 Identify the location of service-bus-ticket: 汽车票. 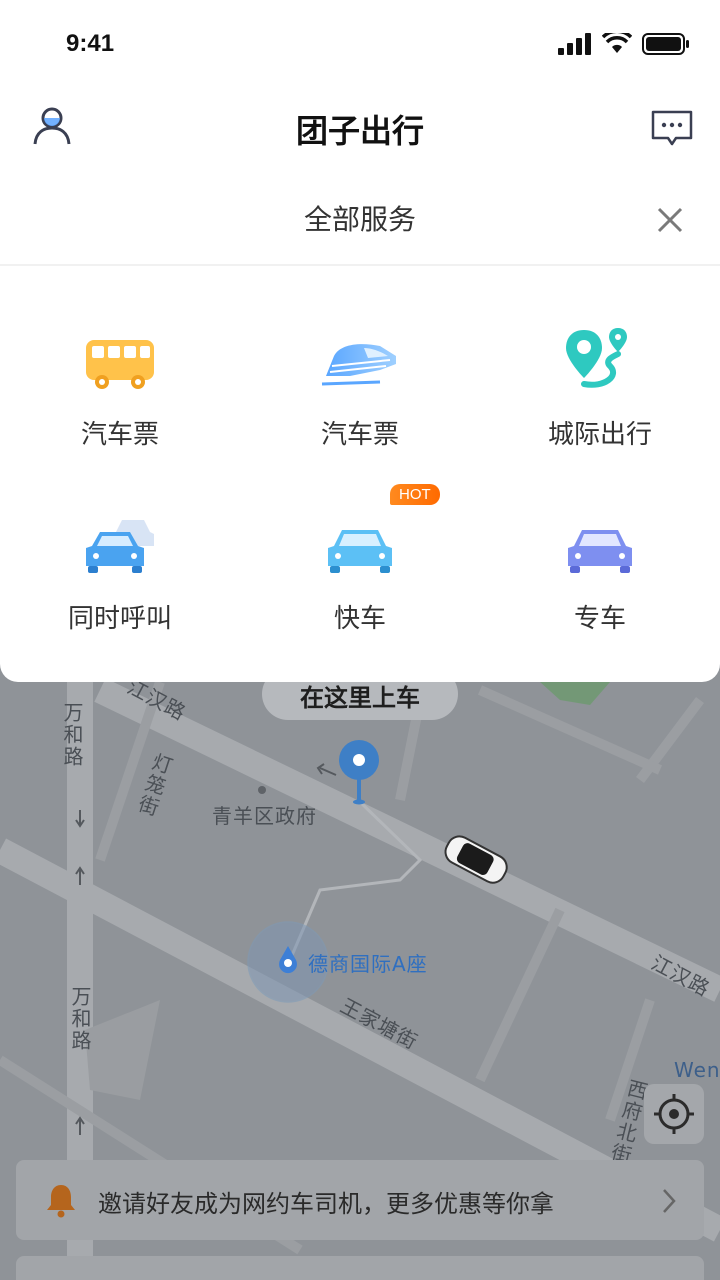
(120, 380).